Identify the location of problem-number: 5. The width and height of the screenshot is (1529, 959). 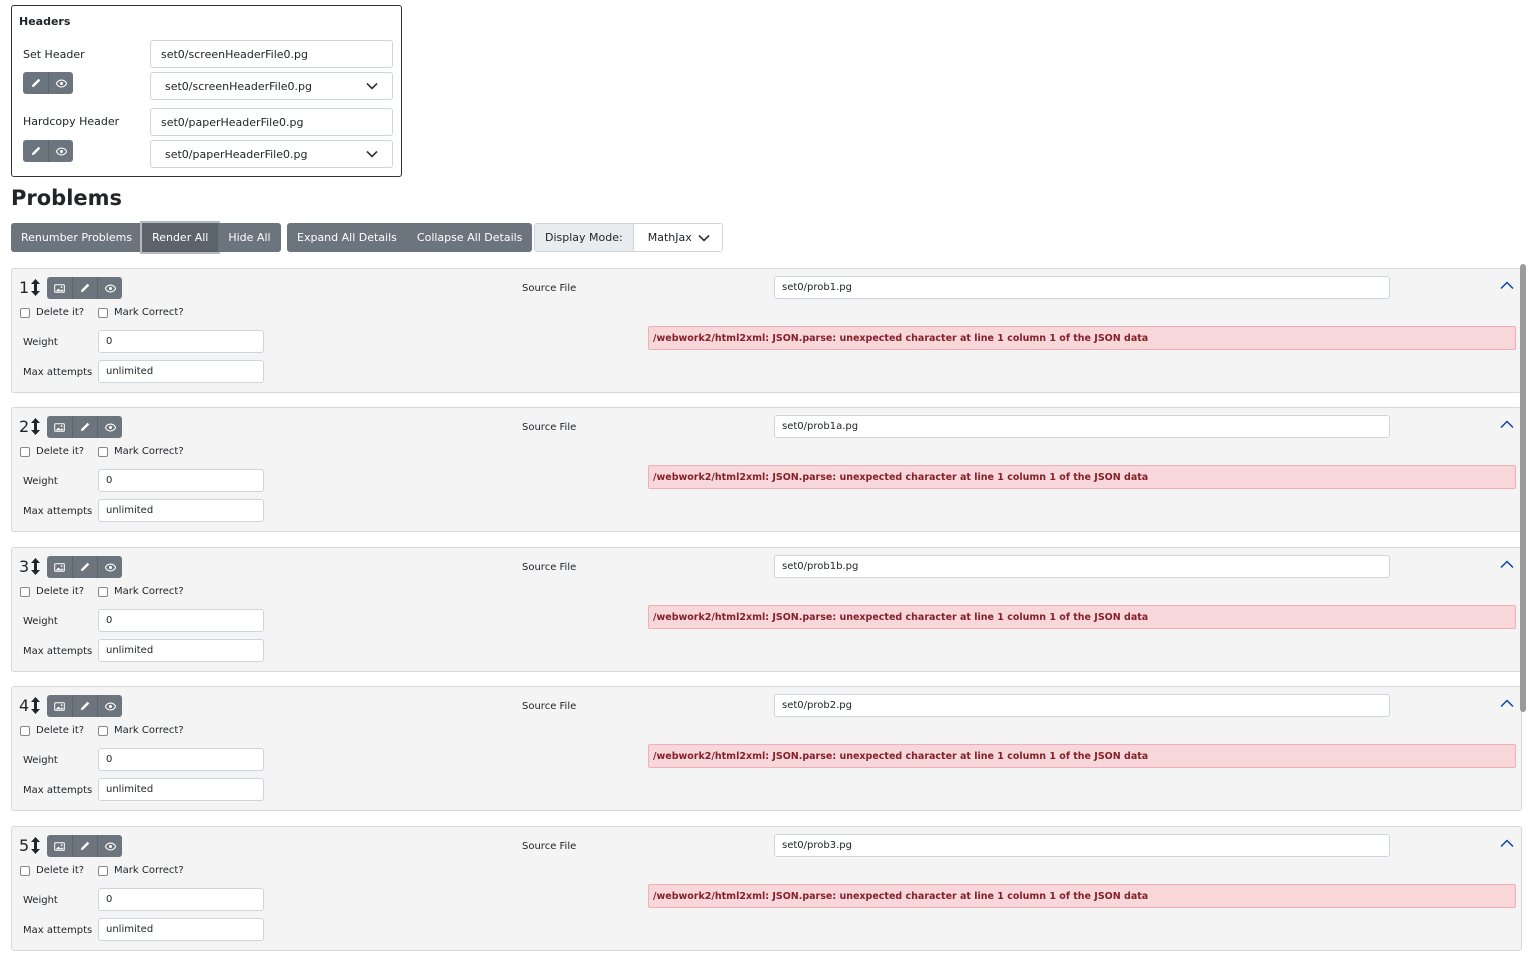
(30, 845).